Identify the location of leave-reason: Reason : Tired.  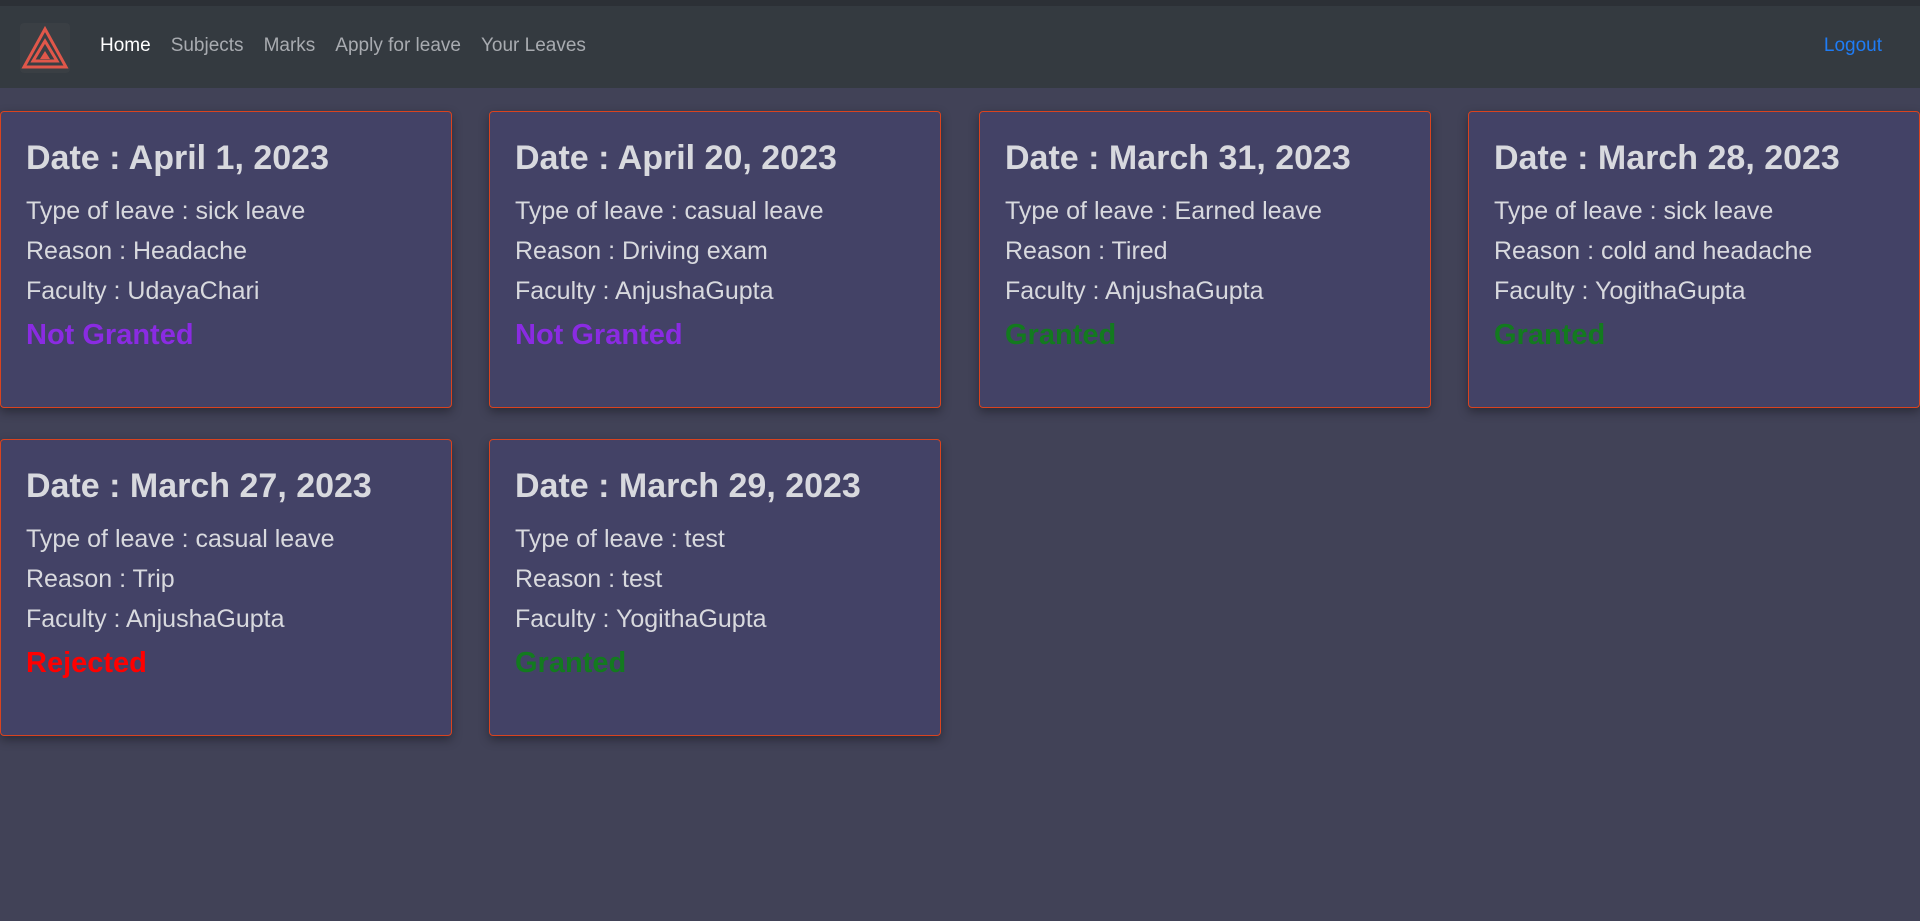
(1086, 250).